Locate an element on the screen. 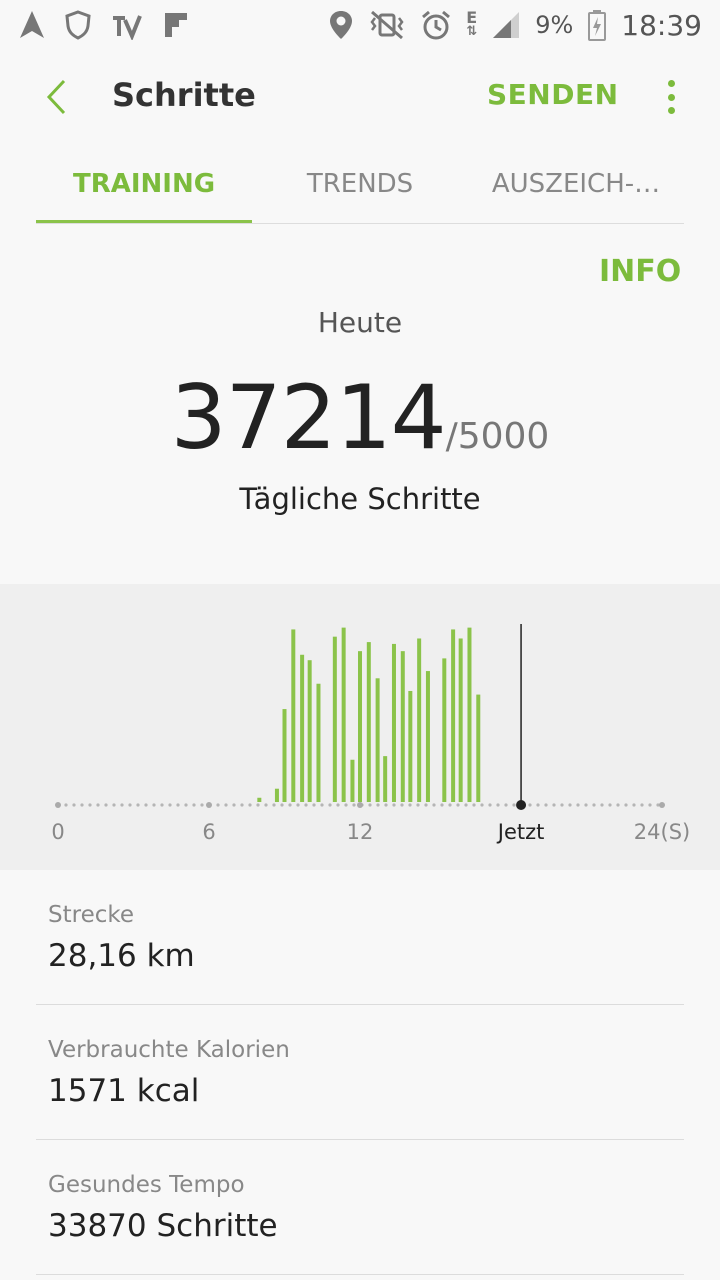 The image size is (720, 1280). stat-value: 28,16 km is located at coordinates (121, 956).